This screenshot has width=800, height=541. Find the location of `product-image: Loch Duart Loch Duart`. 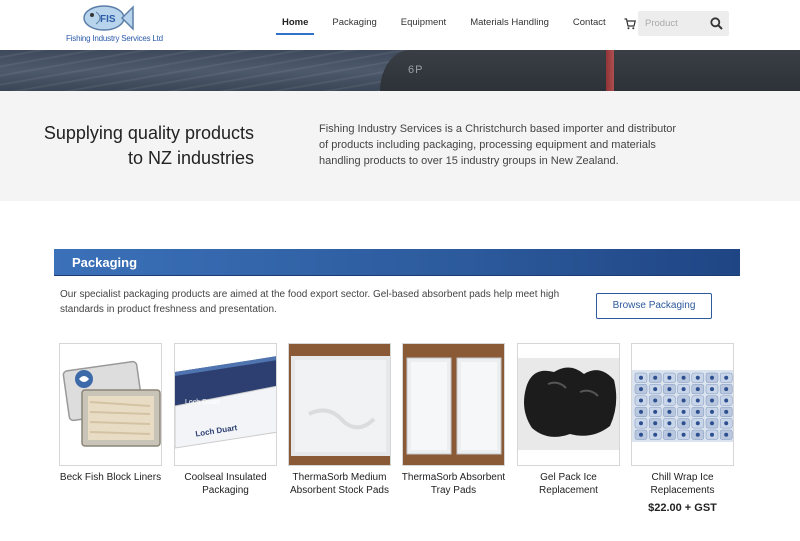

product-image: Loch Duart Loch Duart is located at coordinates (225, 404).